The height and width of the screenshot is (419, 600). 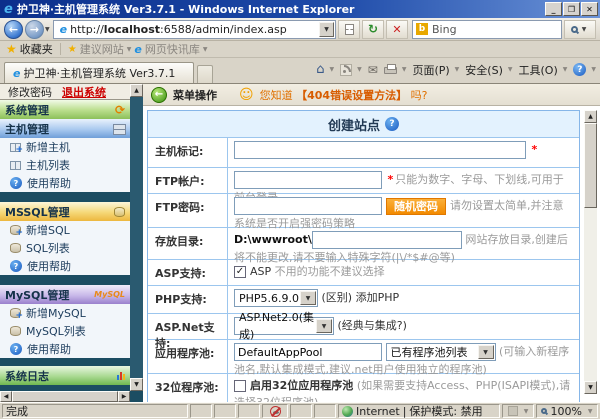 What do you see at coordinates (308, 352) in the screenshot?
I see `app-pool-input` at bounding box center [308, 352].